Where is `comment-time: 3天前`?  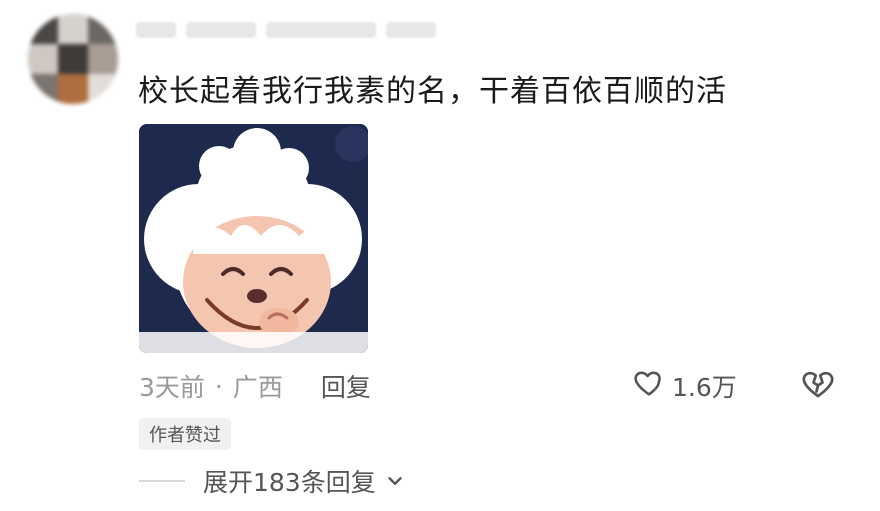 comment-time: 3天前 is located at coordinates (172, 387).